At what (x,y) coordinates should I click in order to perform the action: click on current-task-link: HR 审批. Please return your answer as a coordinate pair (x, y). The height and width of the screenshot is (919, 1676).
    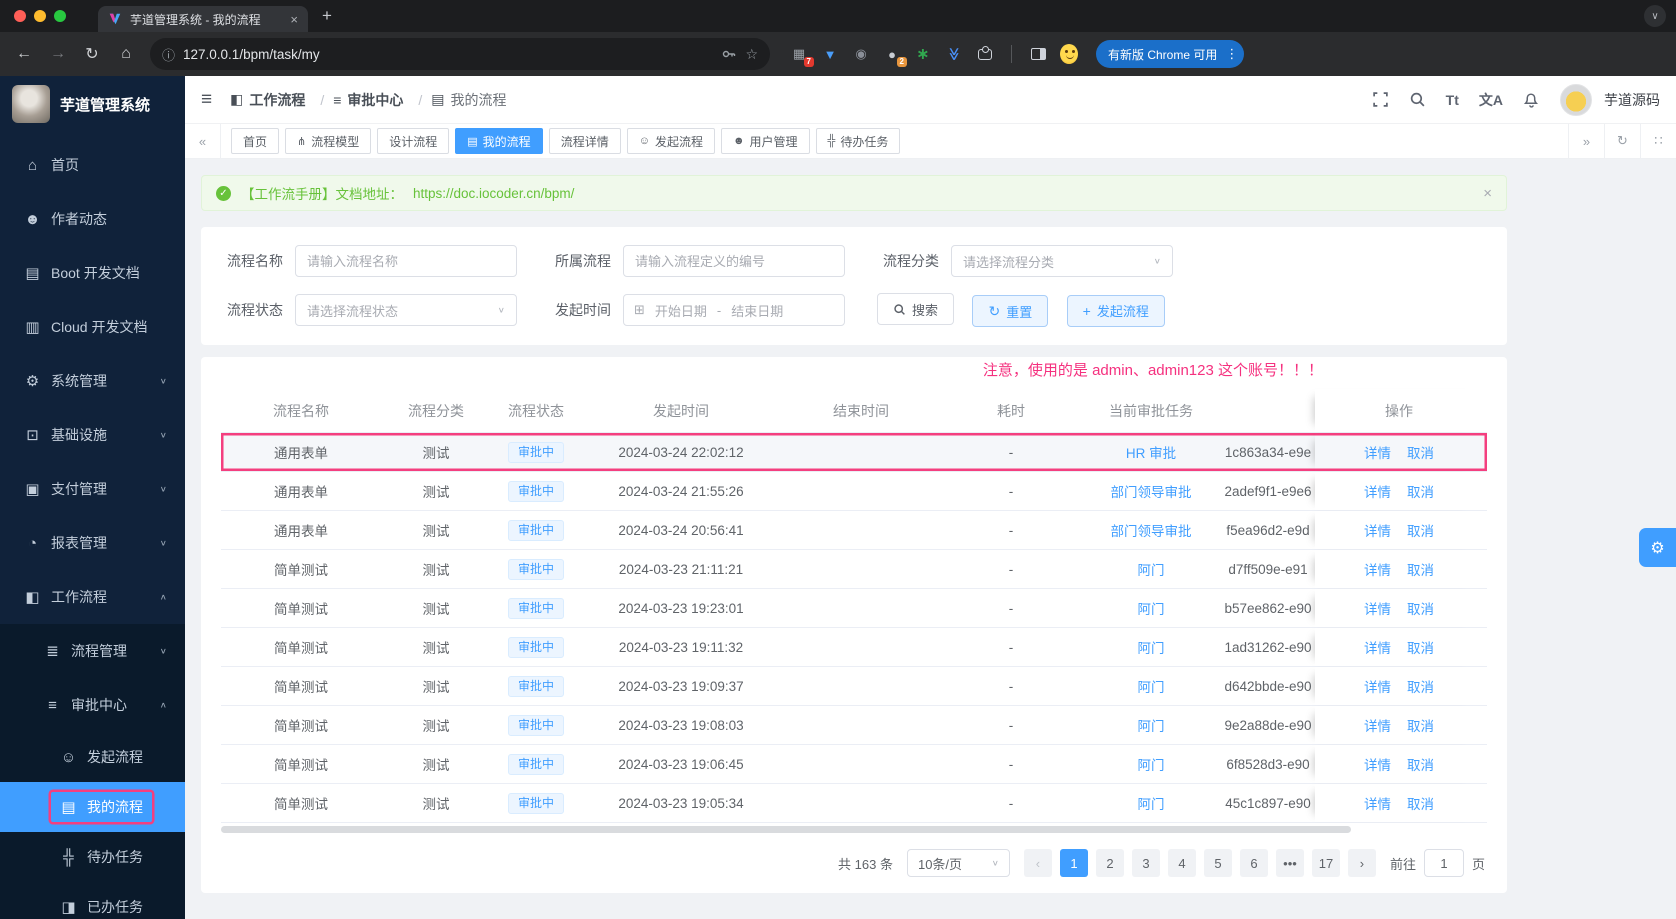
    Looking at the image, I should click on (1151, 453).